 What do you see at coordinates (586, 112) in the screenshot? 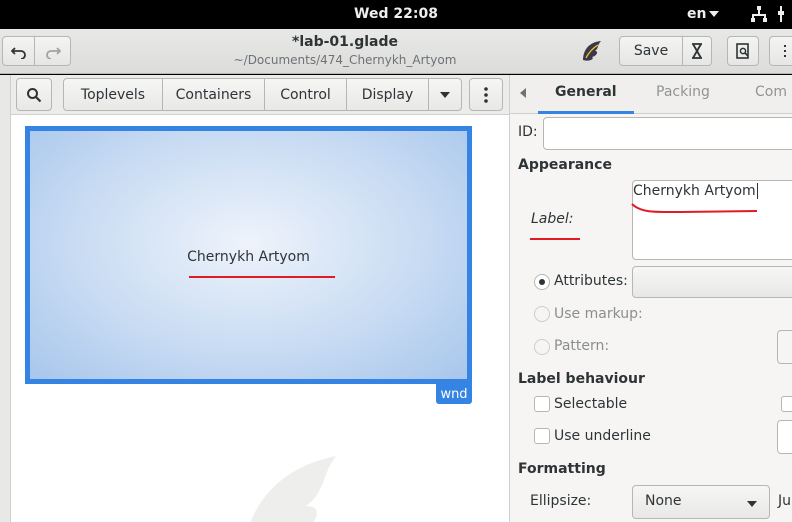
I see `active-tab-indicator` at bounding box center [586, 112].